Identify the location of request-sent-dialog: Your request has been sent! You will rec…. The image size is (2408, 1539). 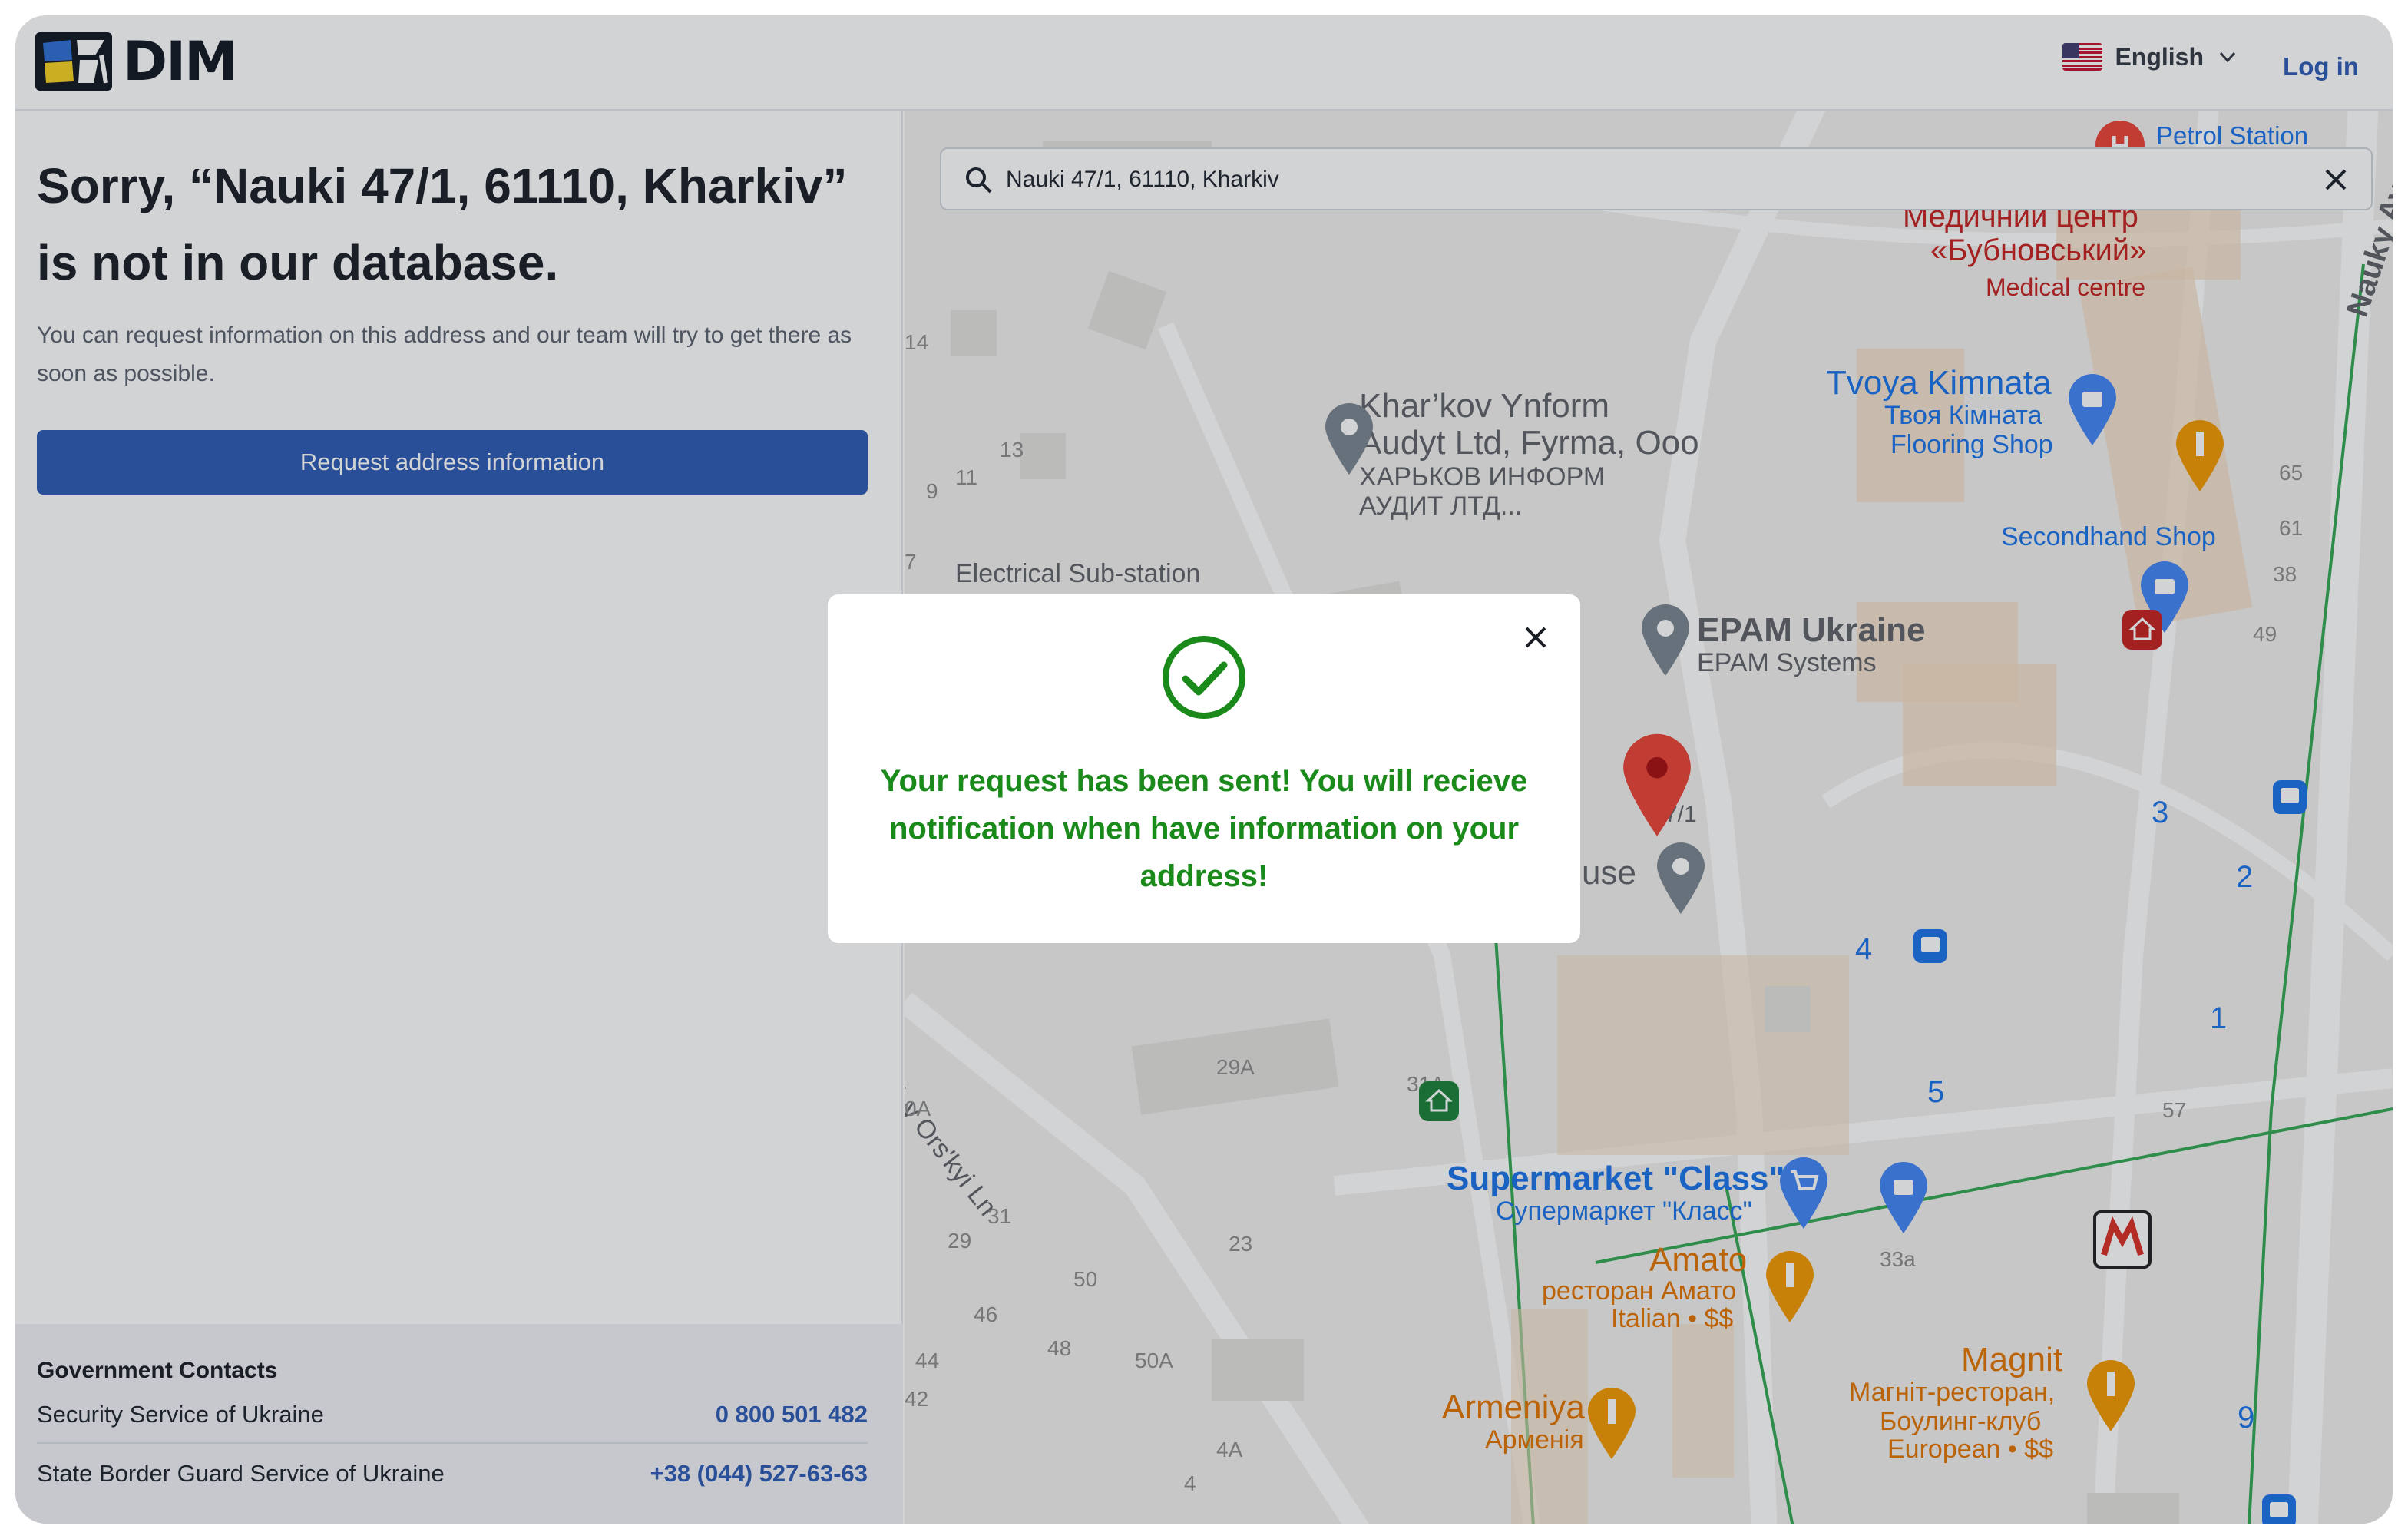
(1204, 768).